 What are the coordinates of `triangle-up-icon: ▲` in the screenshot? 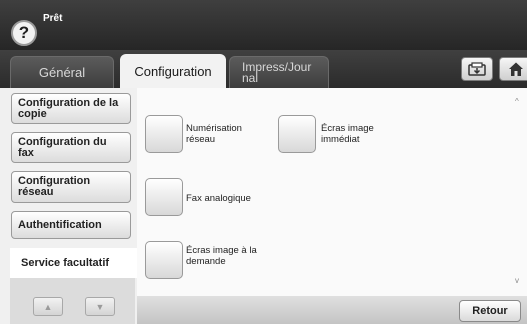 It's located at (48, 306).